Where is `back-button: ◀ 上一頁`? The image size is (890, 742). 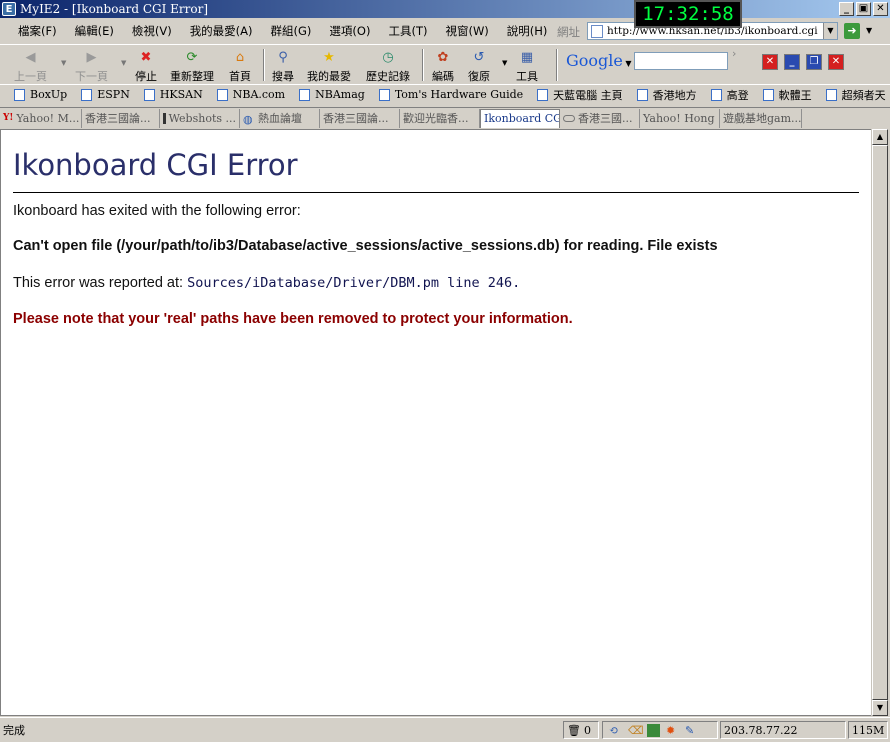
back-button: ◀ 上一頁 is located at coordinates (30, 66).